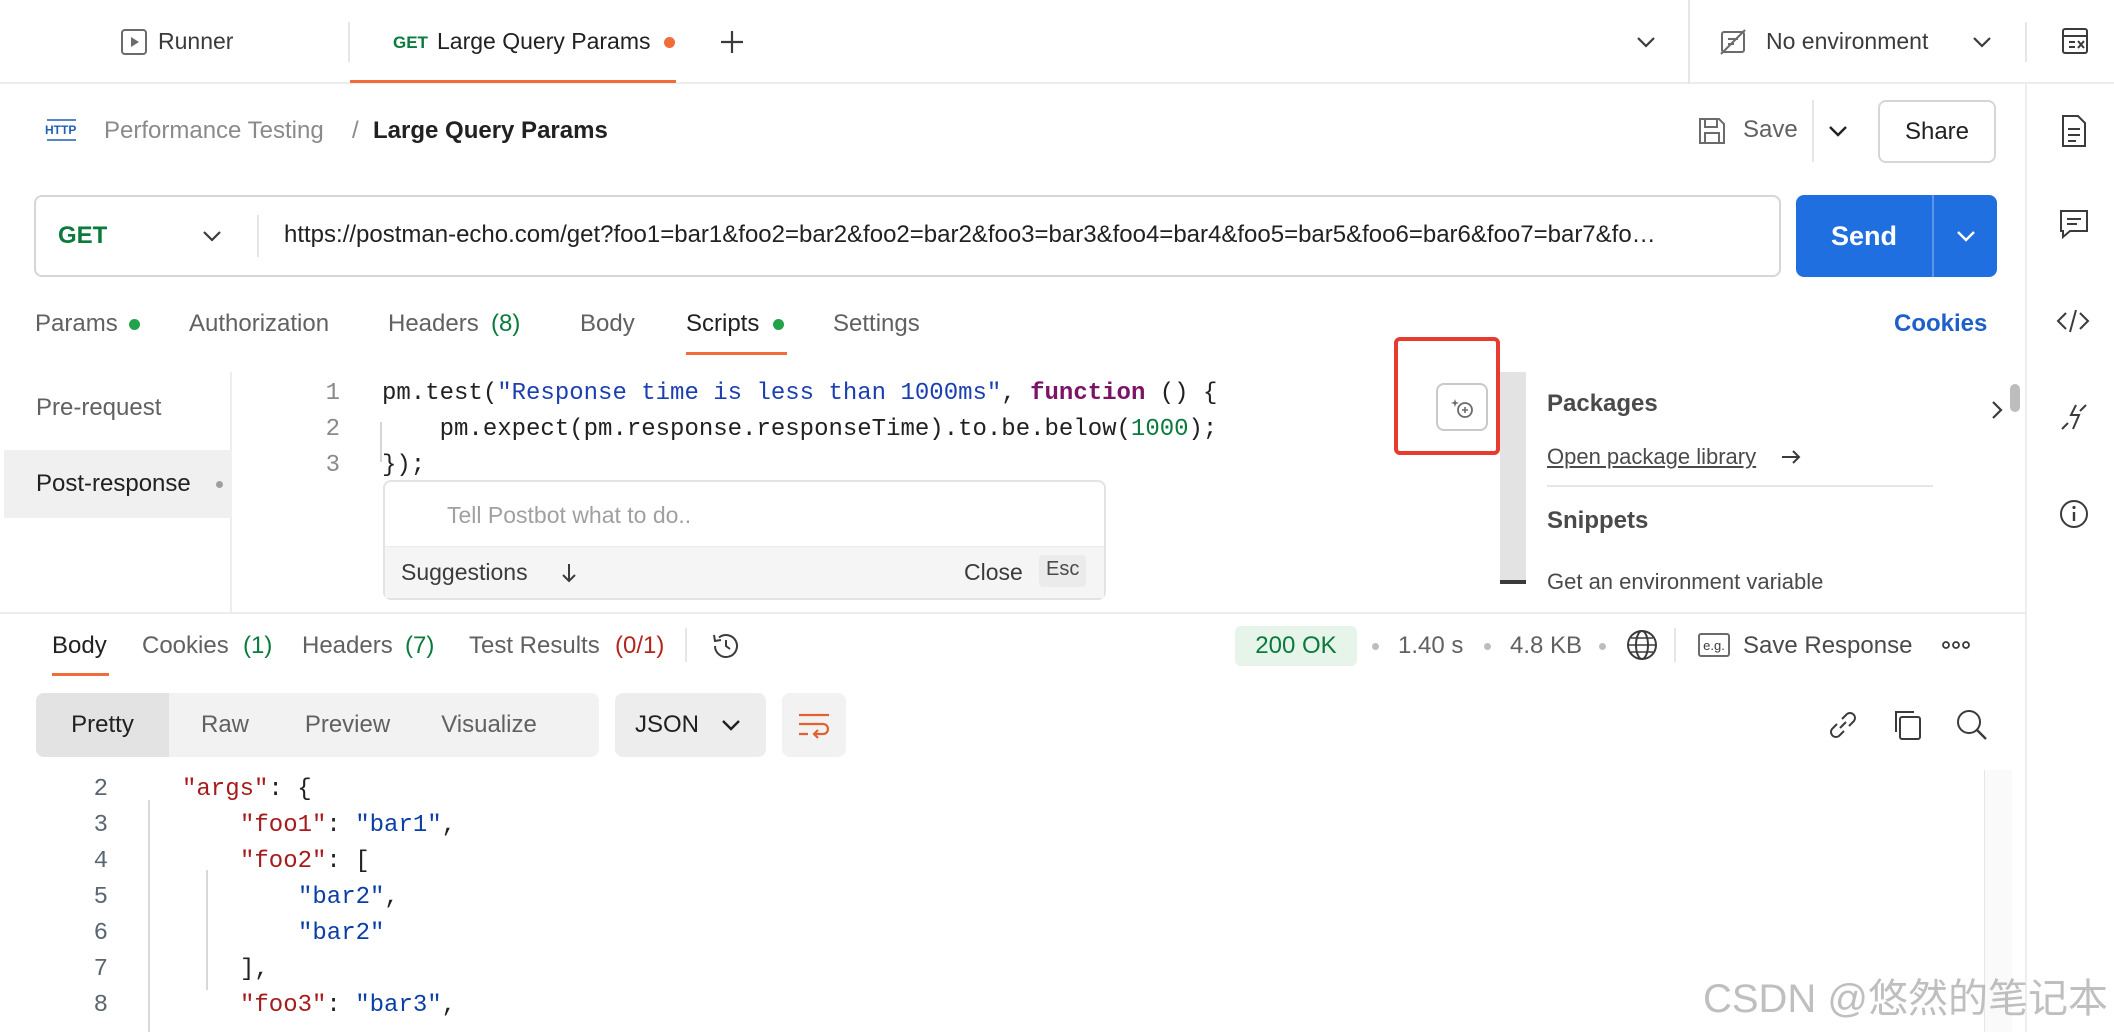  I want to click on wrap-lines-button, so click(814, 725).